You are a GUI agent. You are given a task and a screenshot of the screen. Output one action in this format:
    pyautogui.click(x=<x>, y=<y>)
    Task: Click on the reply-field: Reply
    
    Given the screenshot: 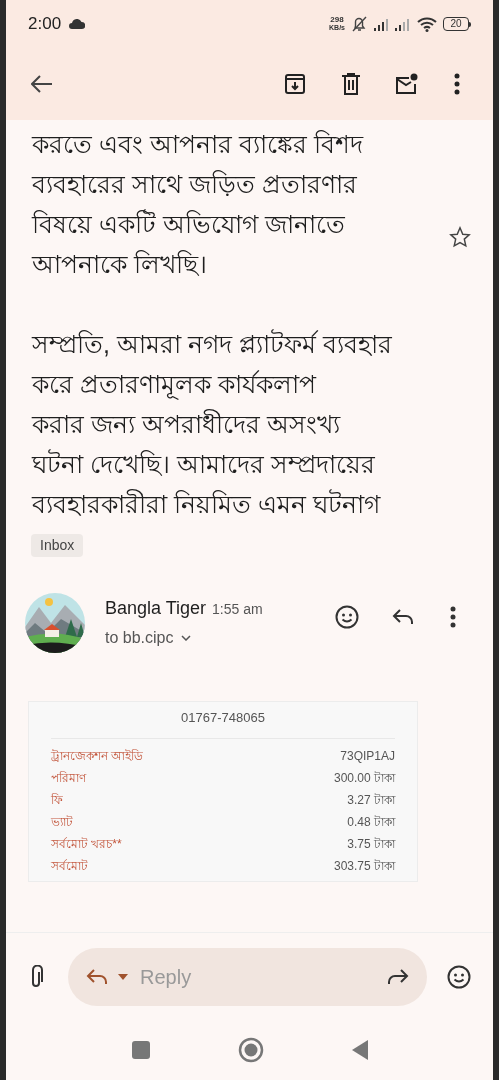 What is the action you would take?
    pyautogui.click(x=247, y=976)
    